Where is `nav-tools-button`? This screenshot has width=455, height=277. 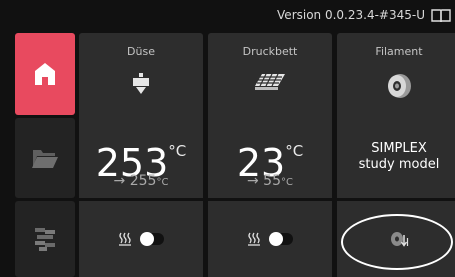
nav-tools-button is located at coordinates (45, 239).